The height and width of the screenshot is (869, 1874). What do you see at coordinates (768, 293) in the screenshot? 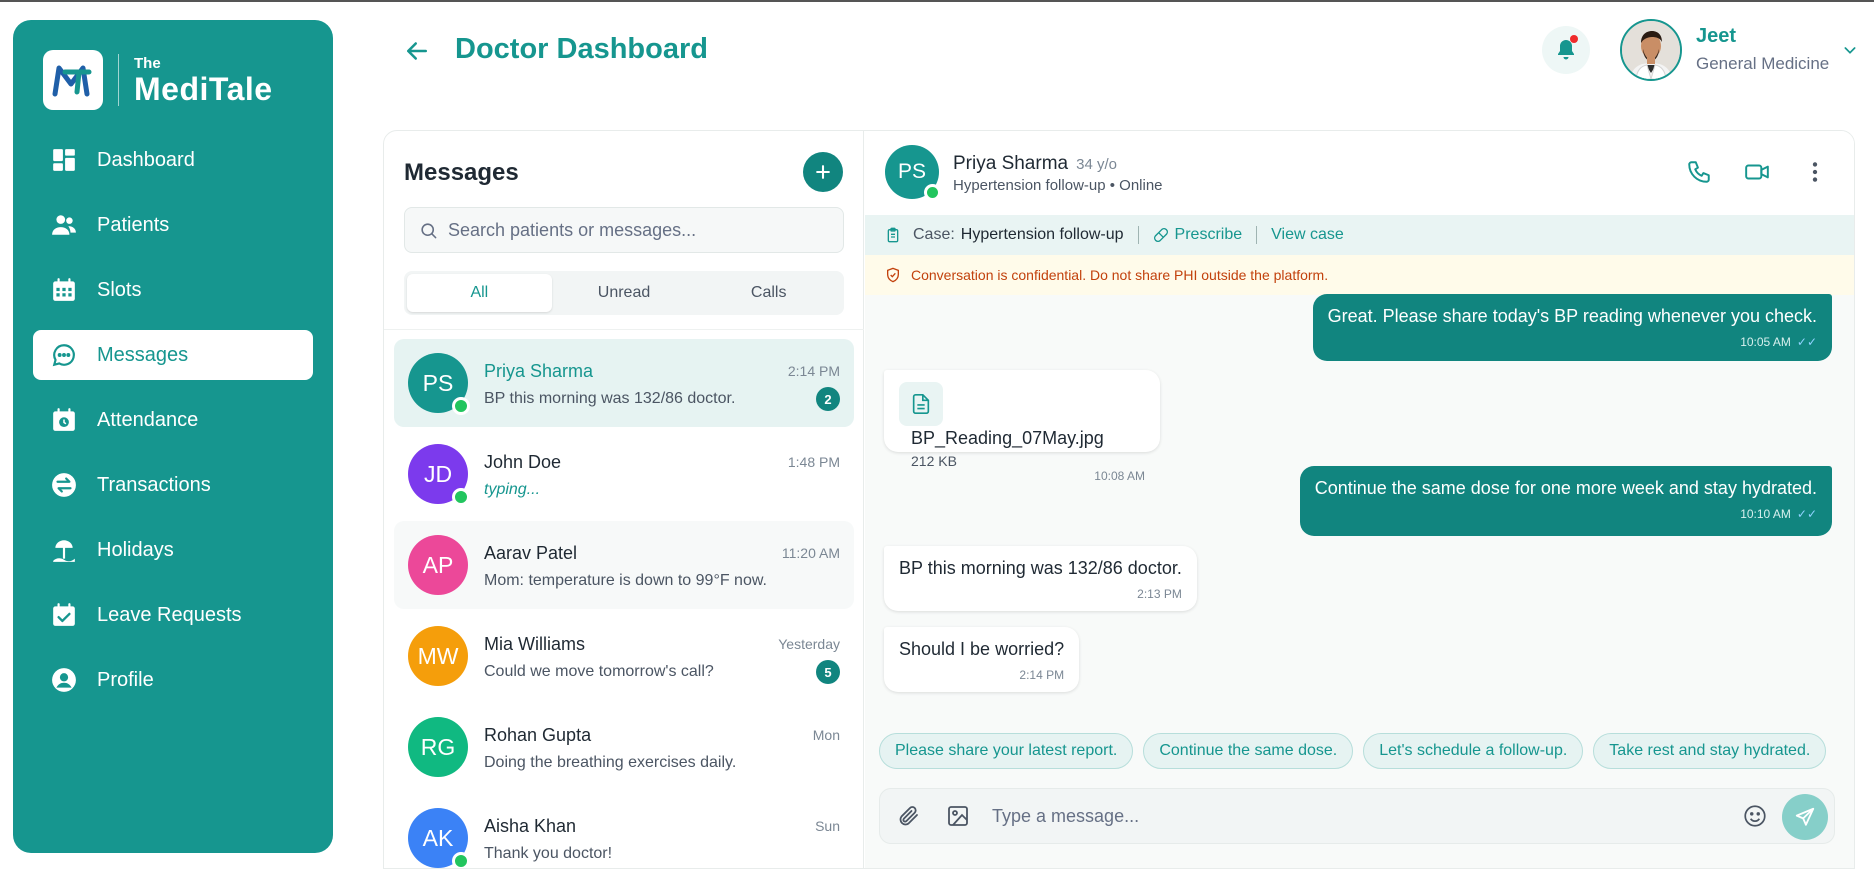
I see `tab-calls: Calls` at bounding box center [768, 293].